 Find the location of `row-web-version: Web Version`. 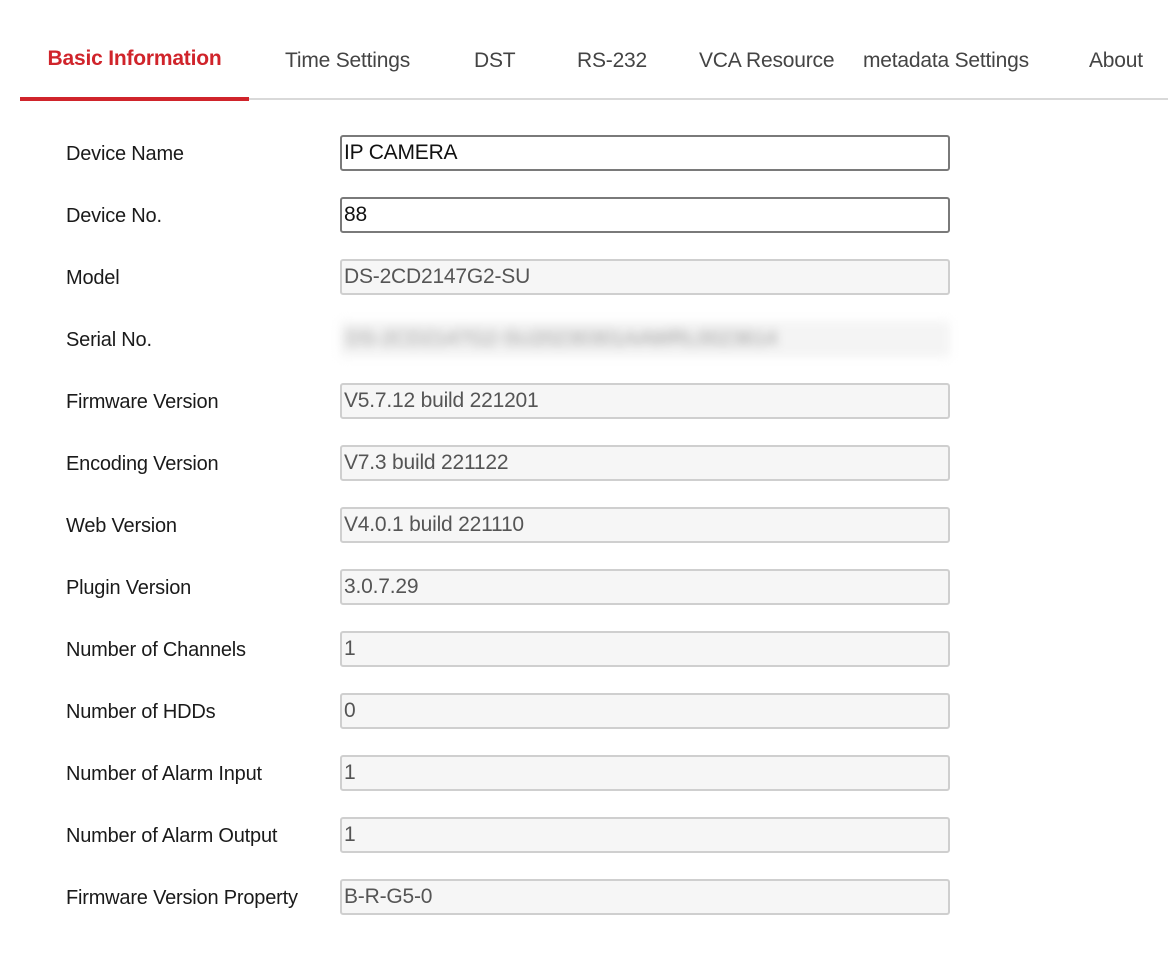

row-web-version: Web Version is located at coordinates (516, 525).